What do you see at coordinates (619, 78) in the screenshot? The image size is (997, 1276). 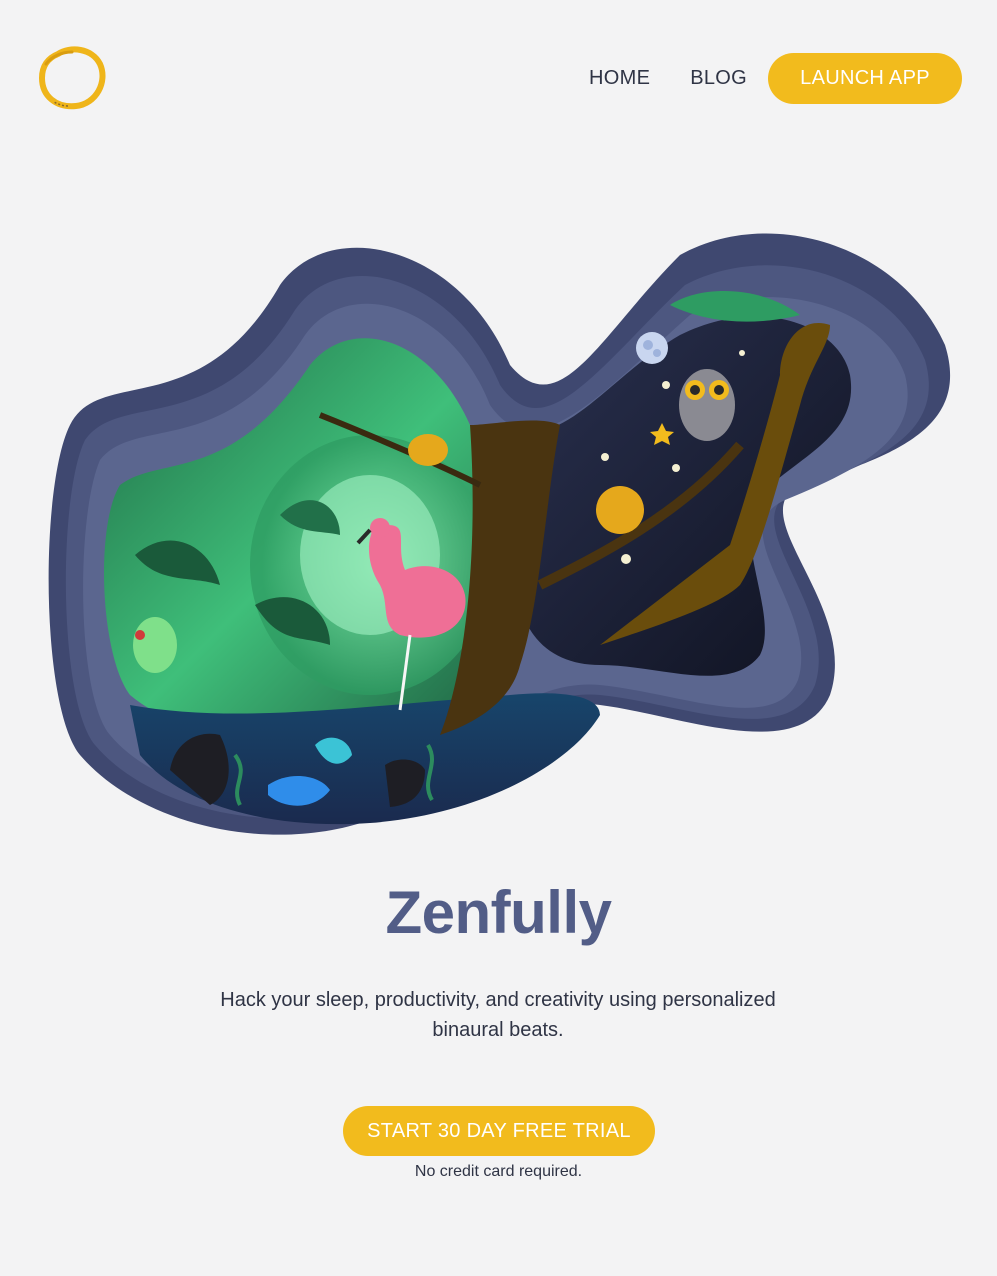 I see `nav-home-link: HOME` at bounding box center [619, 78].